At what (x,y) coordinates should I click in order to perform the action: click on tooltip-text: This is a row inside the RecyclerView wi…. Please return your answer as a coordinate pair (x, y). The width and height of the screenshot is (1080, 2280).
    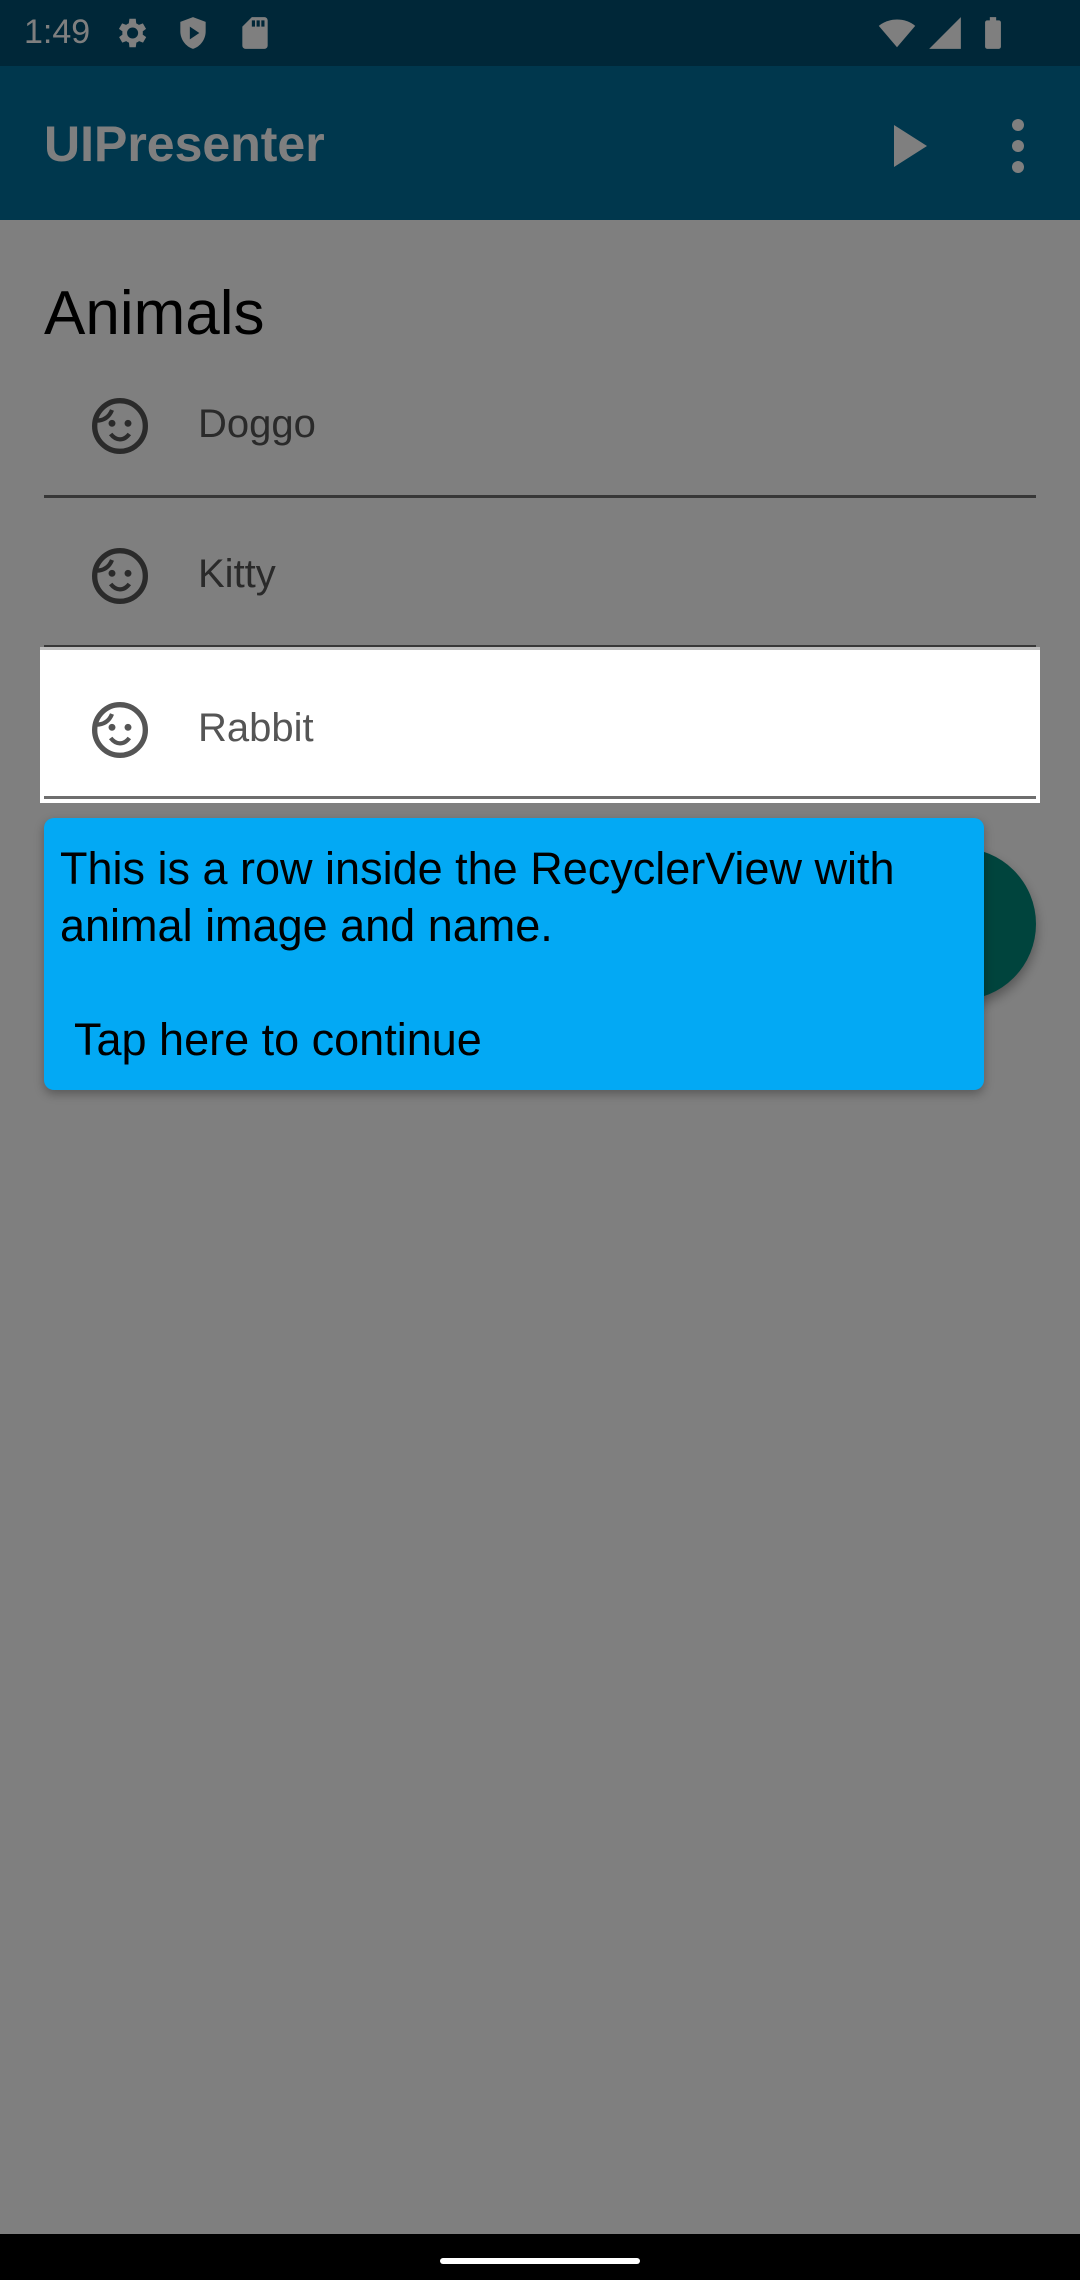
    Looking at the image, I should click on (477, 897).